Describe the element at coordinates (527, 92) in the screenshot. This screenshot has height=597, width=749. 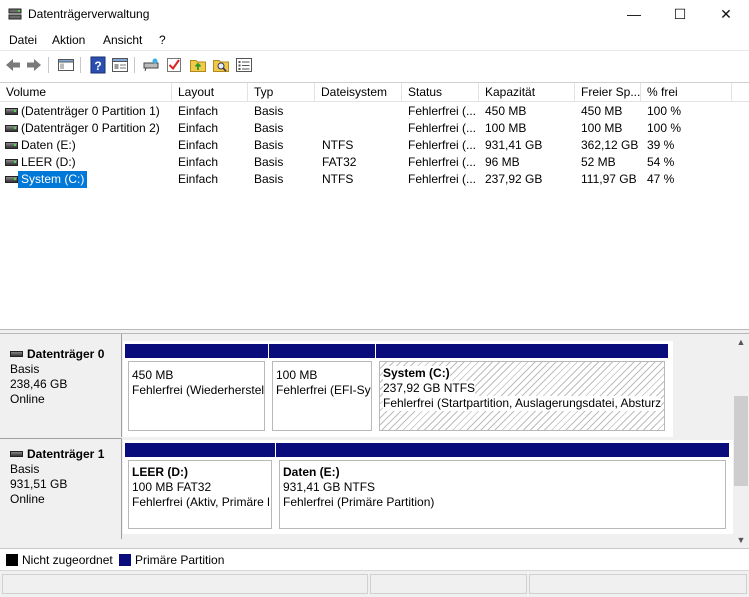
I see `column-kapazitaet: Kapazität` at that location.